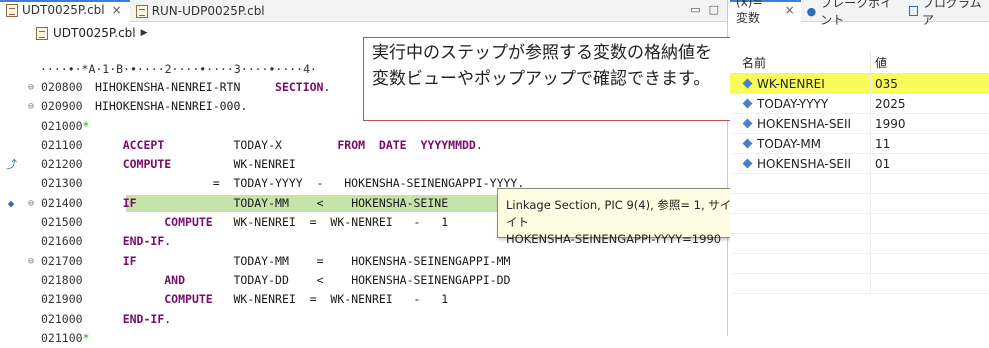 This screenshot has width=989, height=348. I want to click on column-ruler: ····•·*A·1·B·•····2····•····3····•····4·, so click(178, 69).